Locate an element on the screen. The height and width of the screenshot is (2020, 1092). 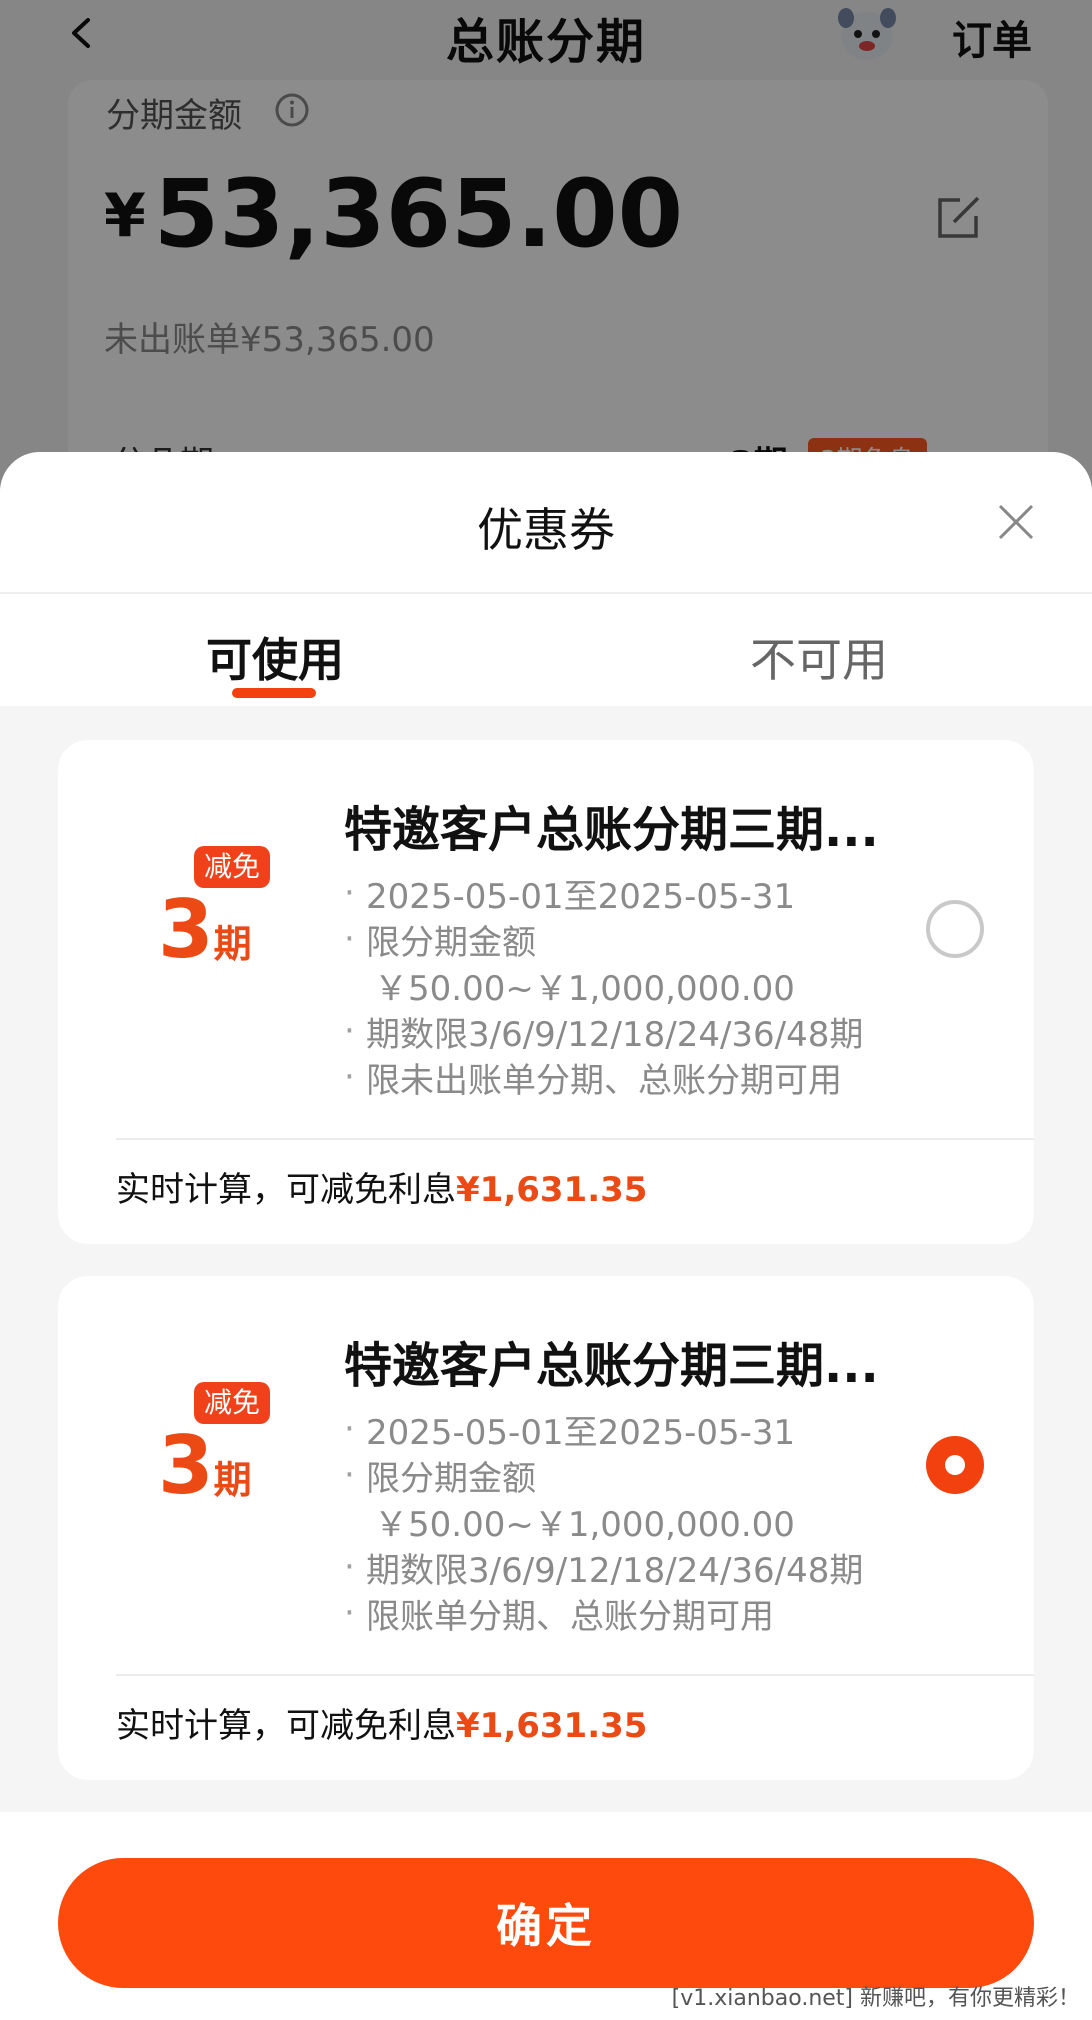
sheet-title: 优惠券 is located at coordinates (546, 530).